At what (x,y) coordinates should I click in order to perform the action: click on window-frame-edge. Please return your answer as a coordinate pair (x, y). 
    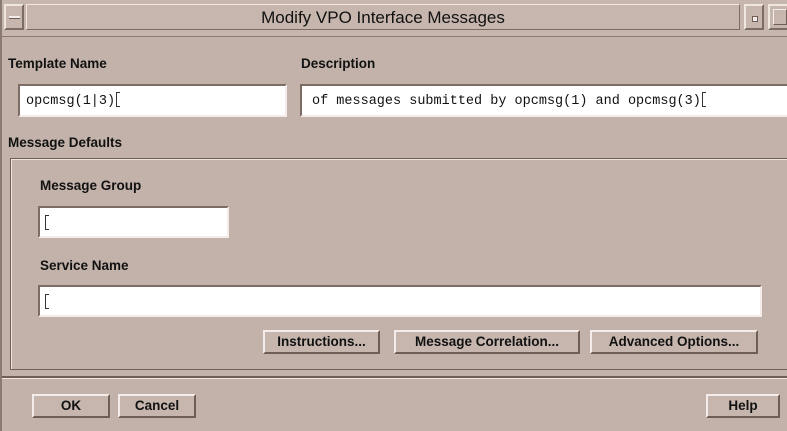
    Looking at the image, I should click on (1, 215).